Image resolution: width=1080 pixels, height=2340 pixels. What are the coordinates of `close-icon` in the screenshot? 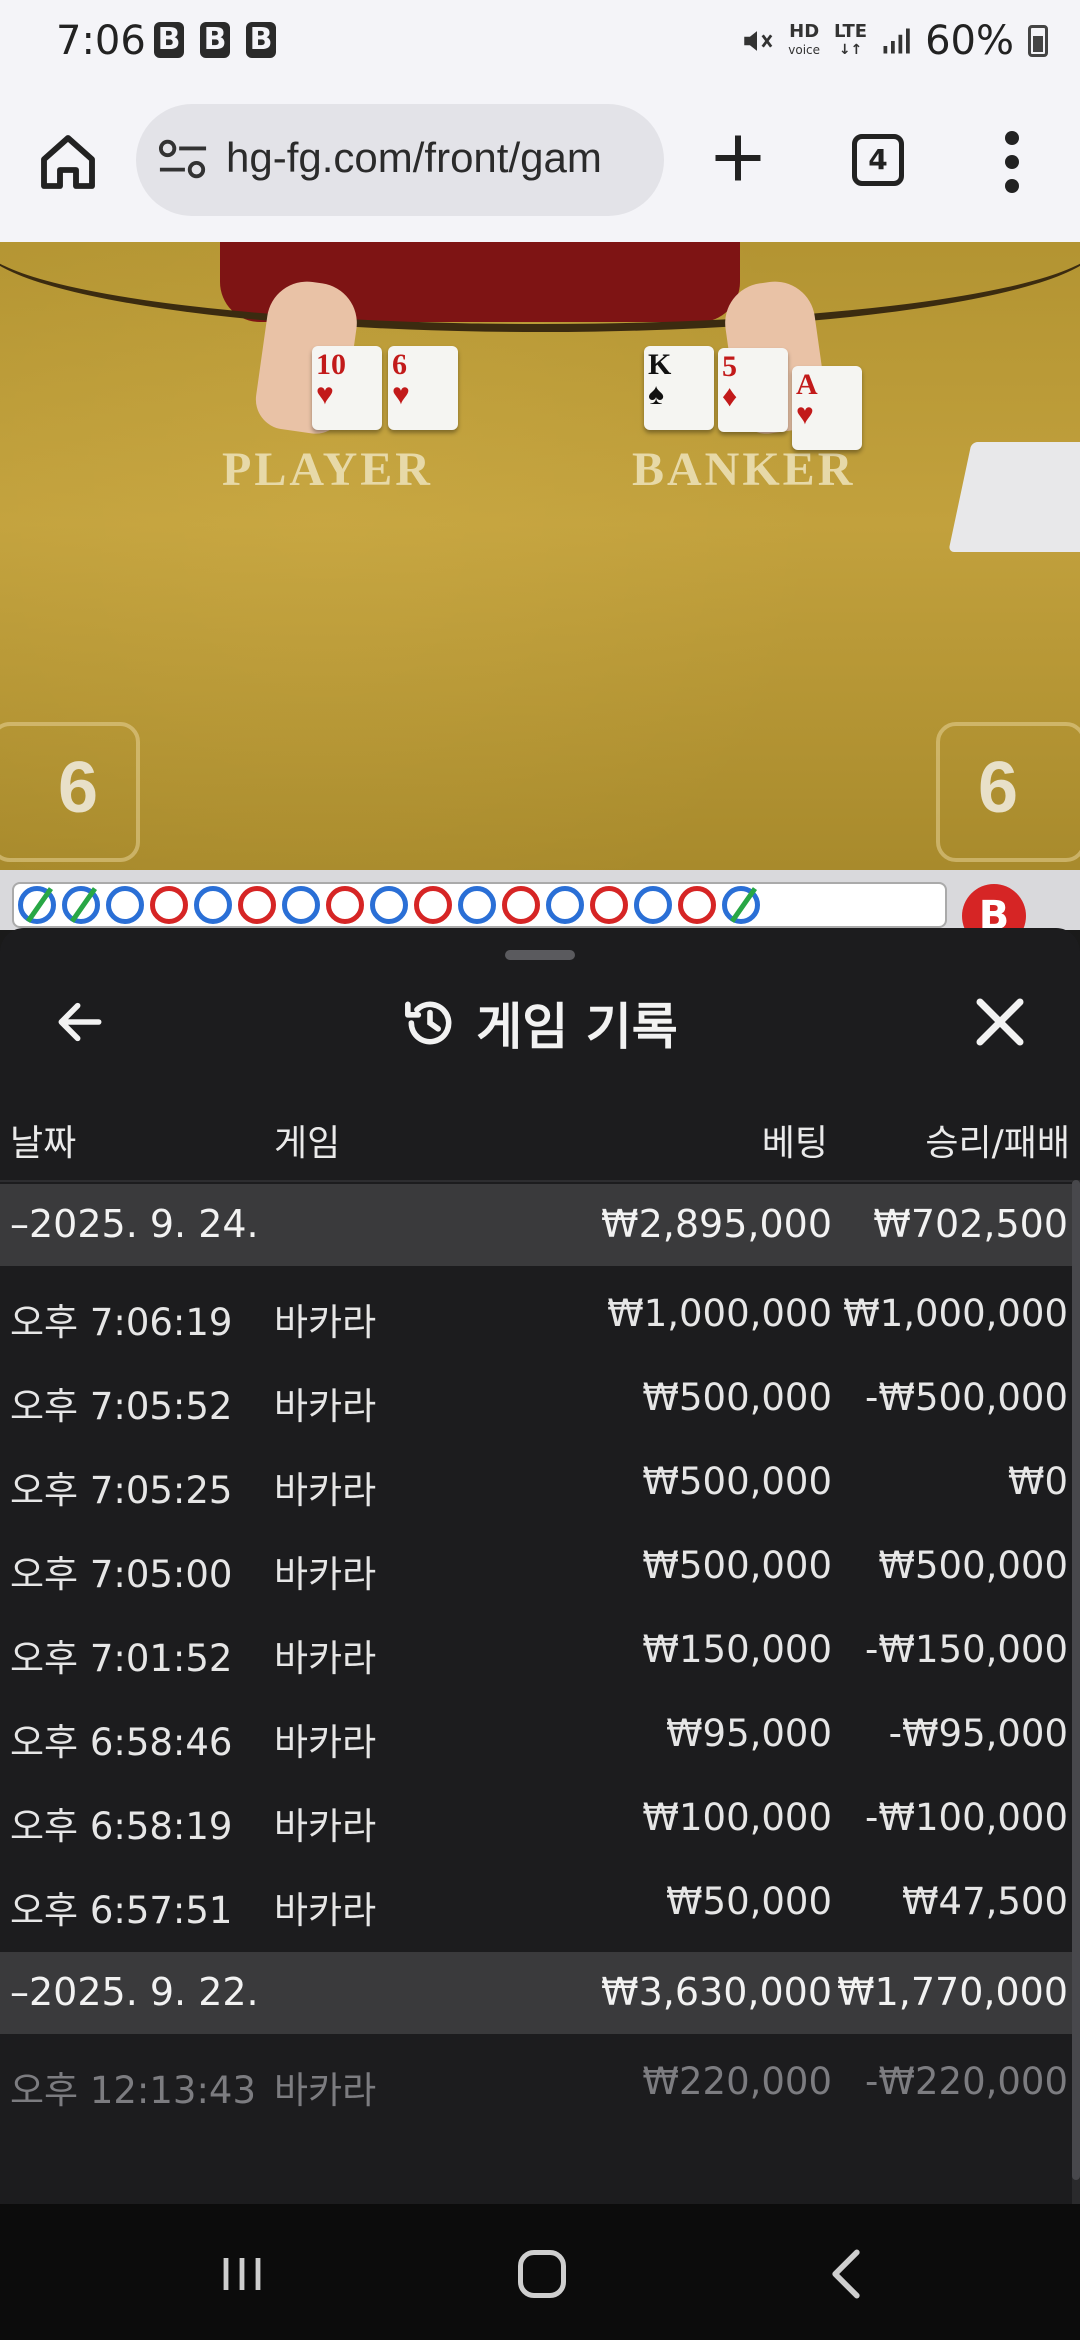 It's located at (1000, 1022).